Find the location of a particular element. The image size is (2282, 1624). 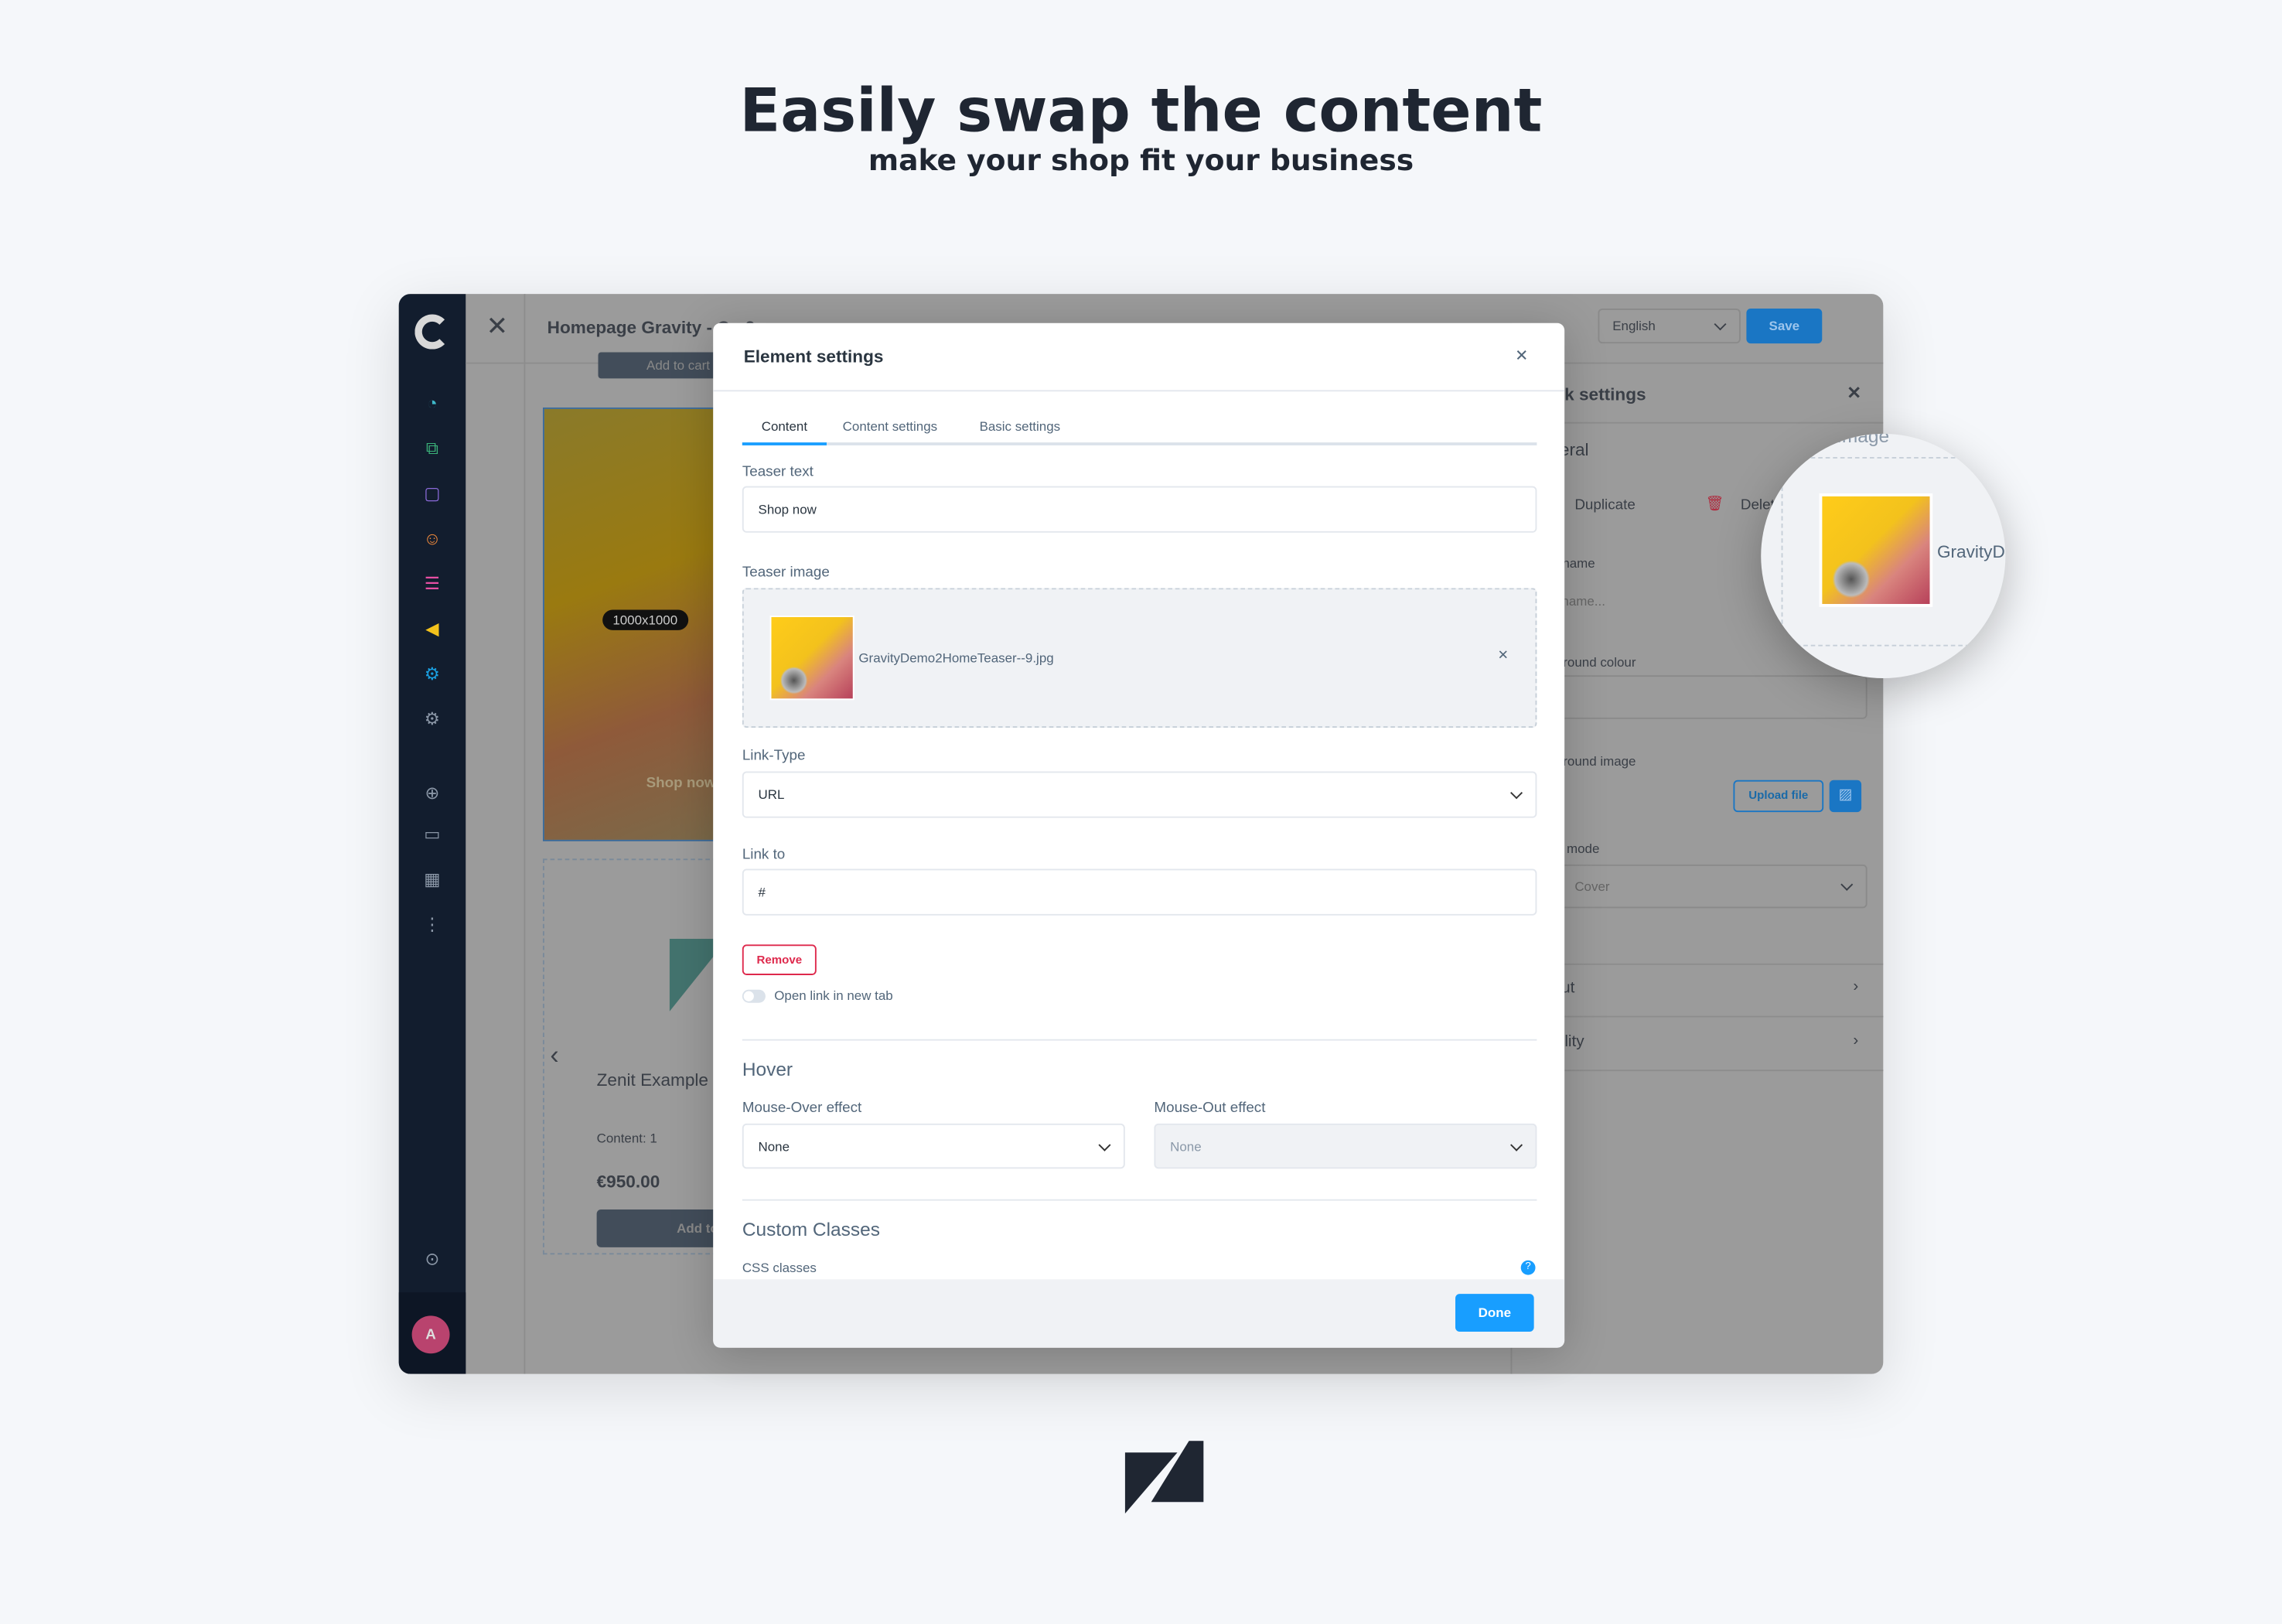

remove-button: Remove is located at coordinates (779, 960).